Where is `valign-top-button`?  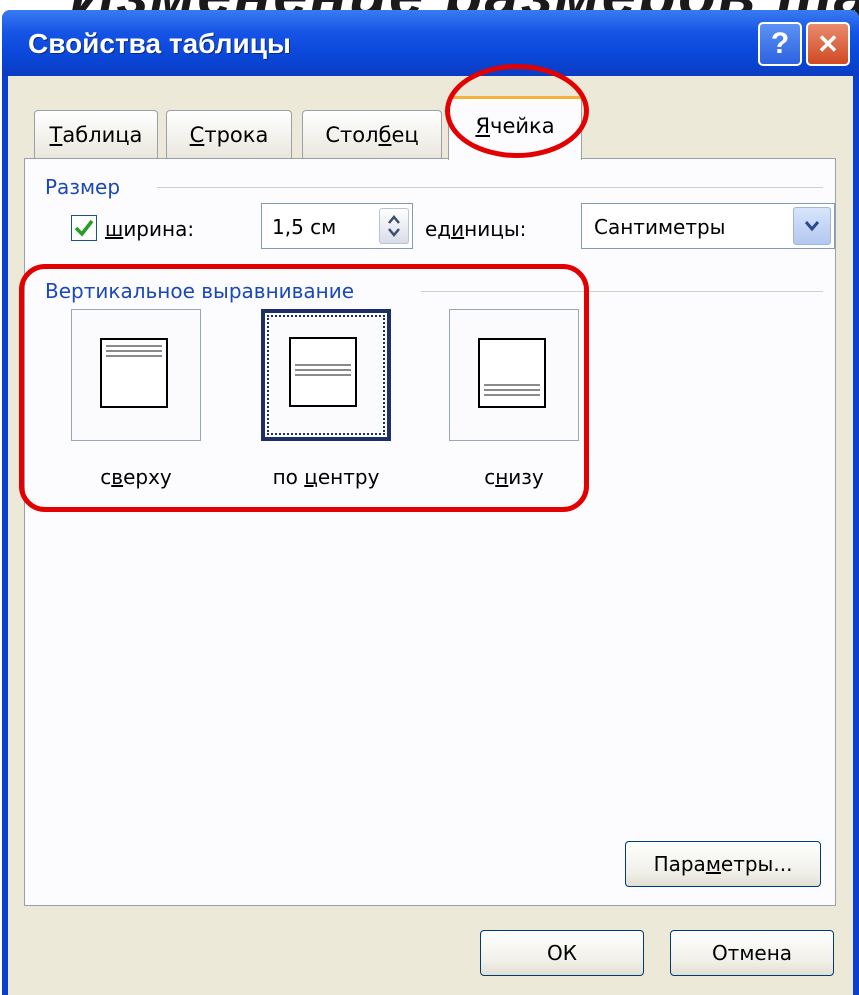 valign-top-button is located at coordinates (136, 375).